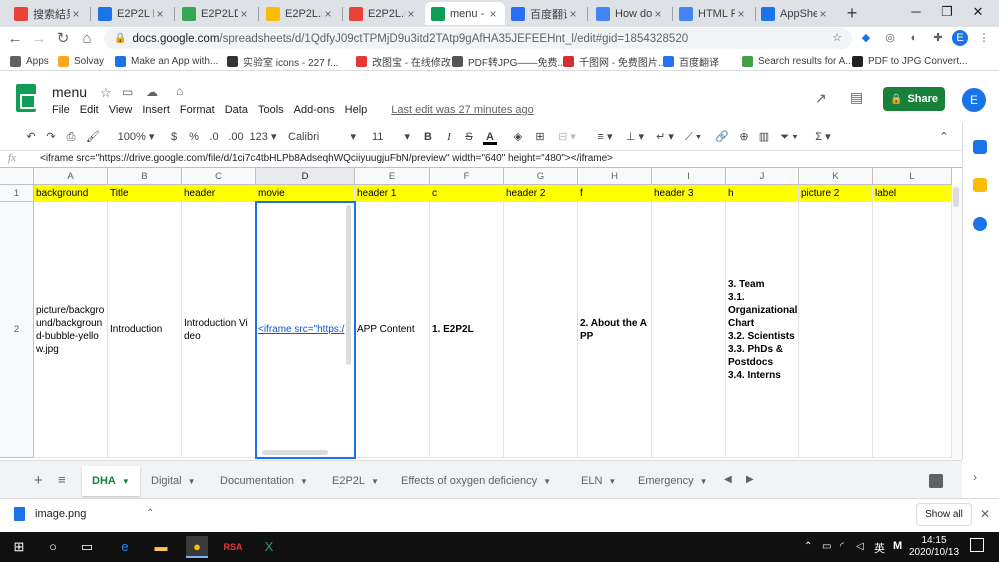 Image resolution: width=999 pixels, height=562 pixels. Describe the element at coordinates (269, 547) in the screenshot. I see `excel-icon: X` at that location.